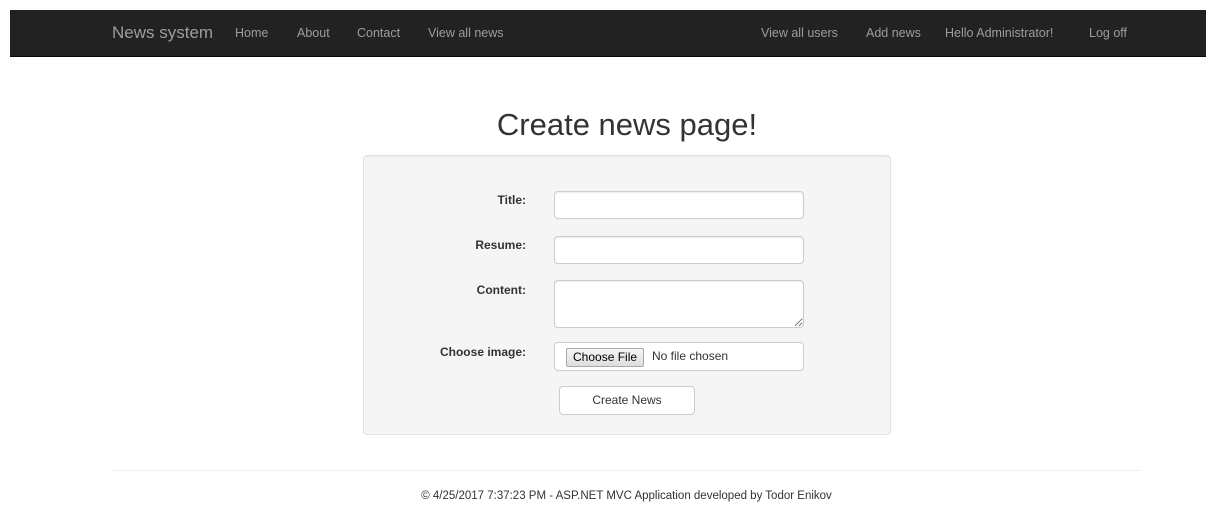  Describe the element at coordinates (893, 33) in the screenshot. I see `nav-add-news: Add news` at that location.